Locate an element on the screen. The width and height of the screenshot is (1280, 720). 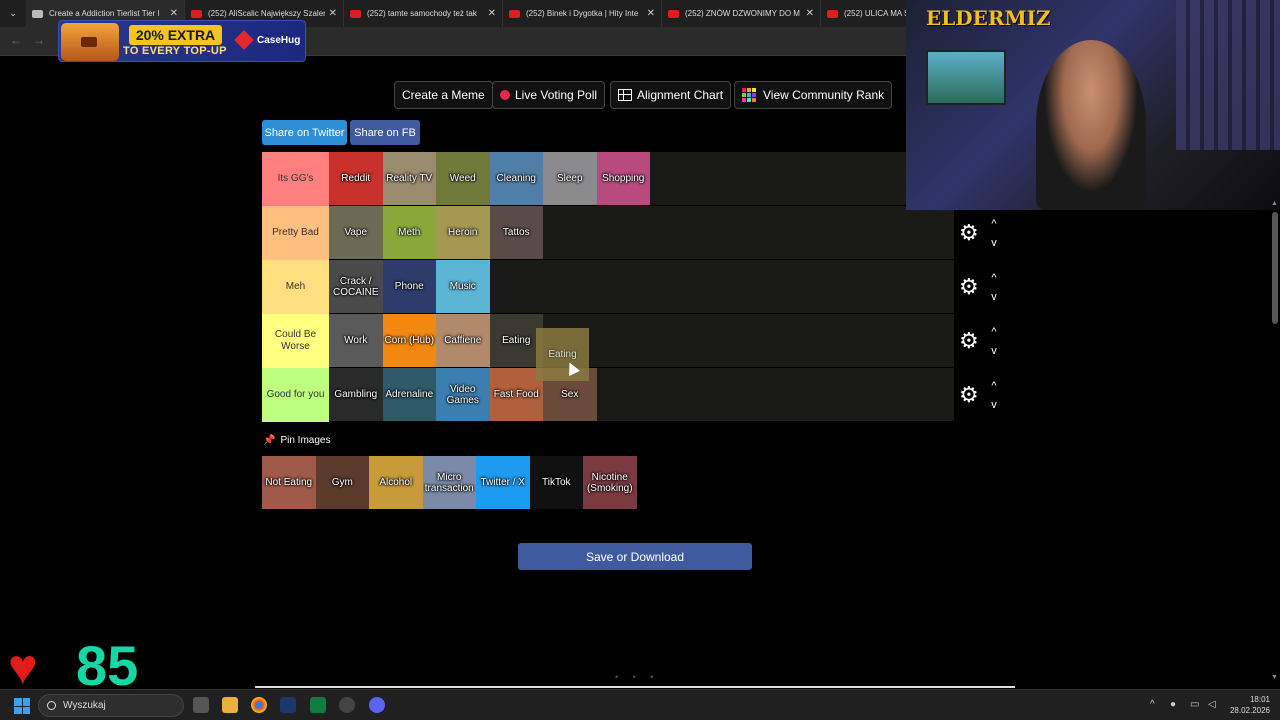
dragging-tile: Eating is located at coordinates (562, 354).